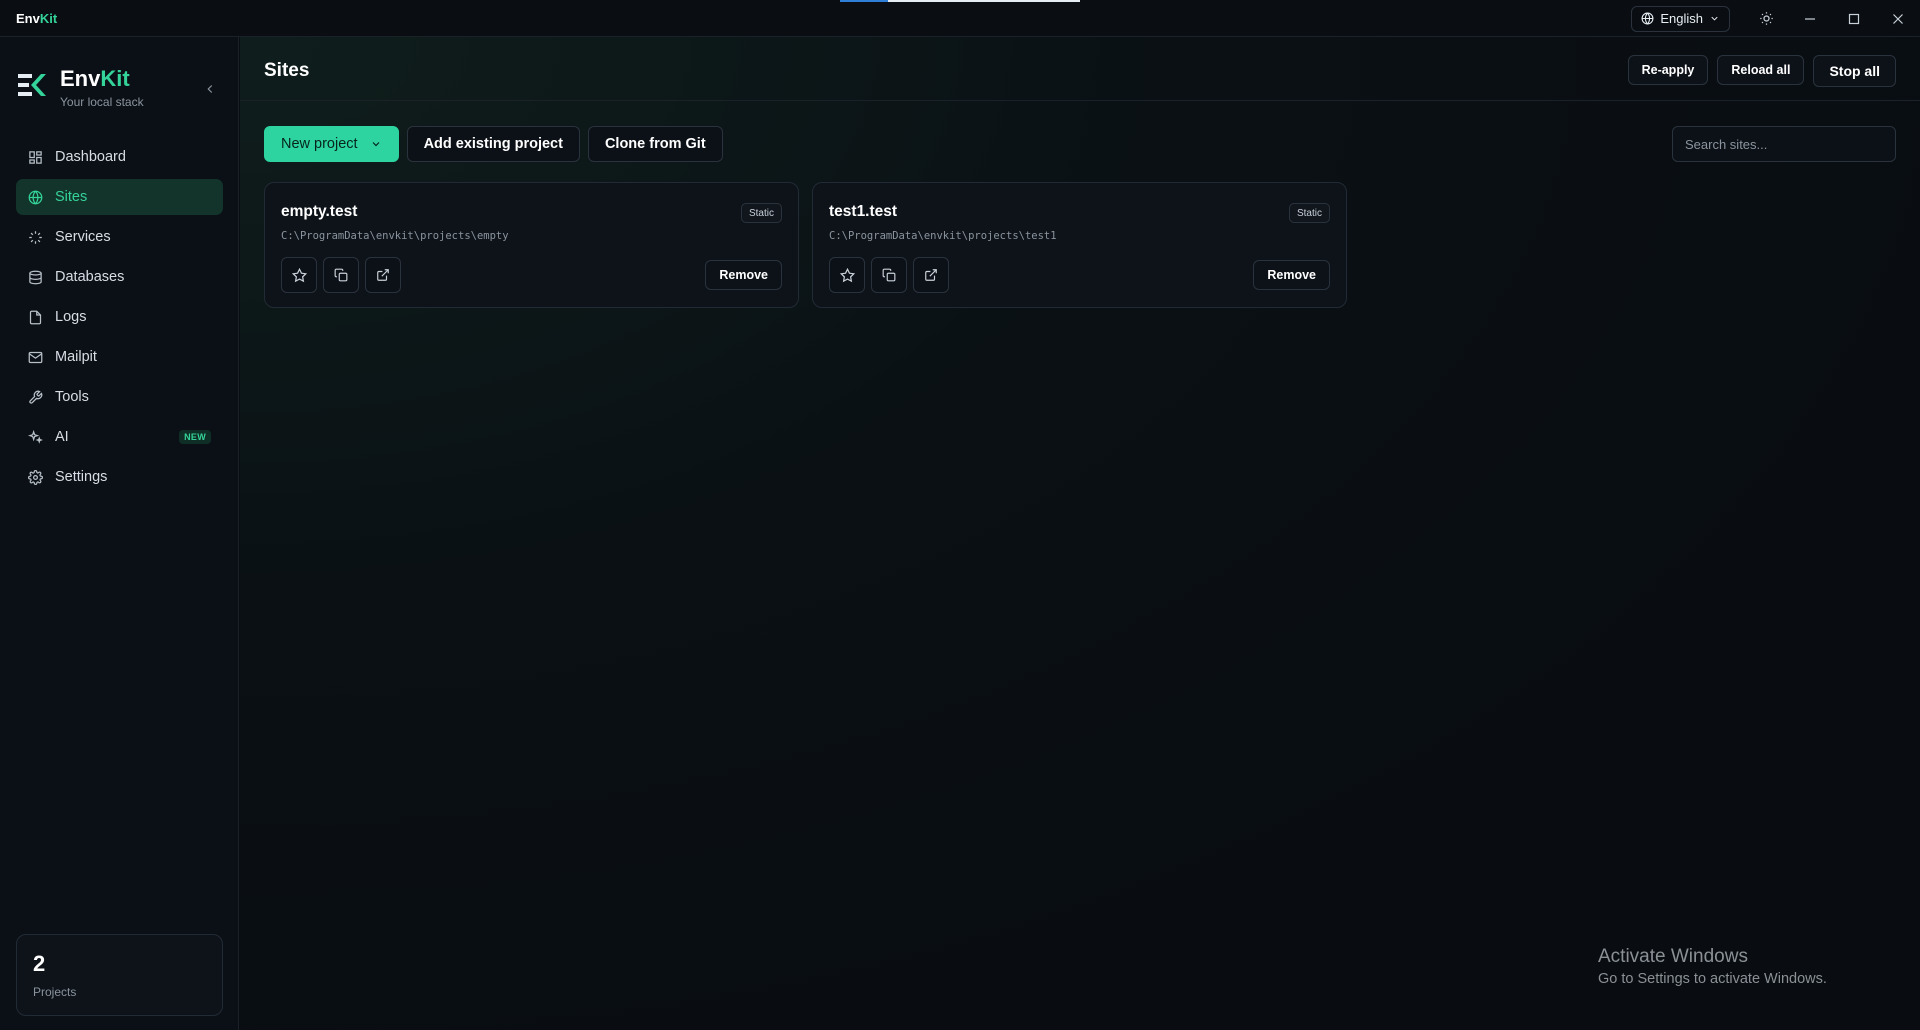 This screenshot has height=1030, width=1920. What do you see at coordinates (37, 18) in the screenshot?
I see `app-brand: EnvKit` at bounding box center [37, 18].